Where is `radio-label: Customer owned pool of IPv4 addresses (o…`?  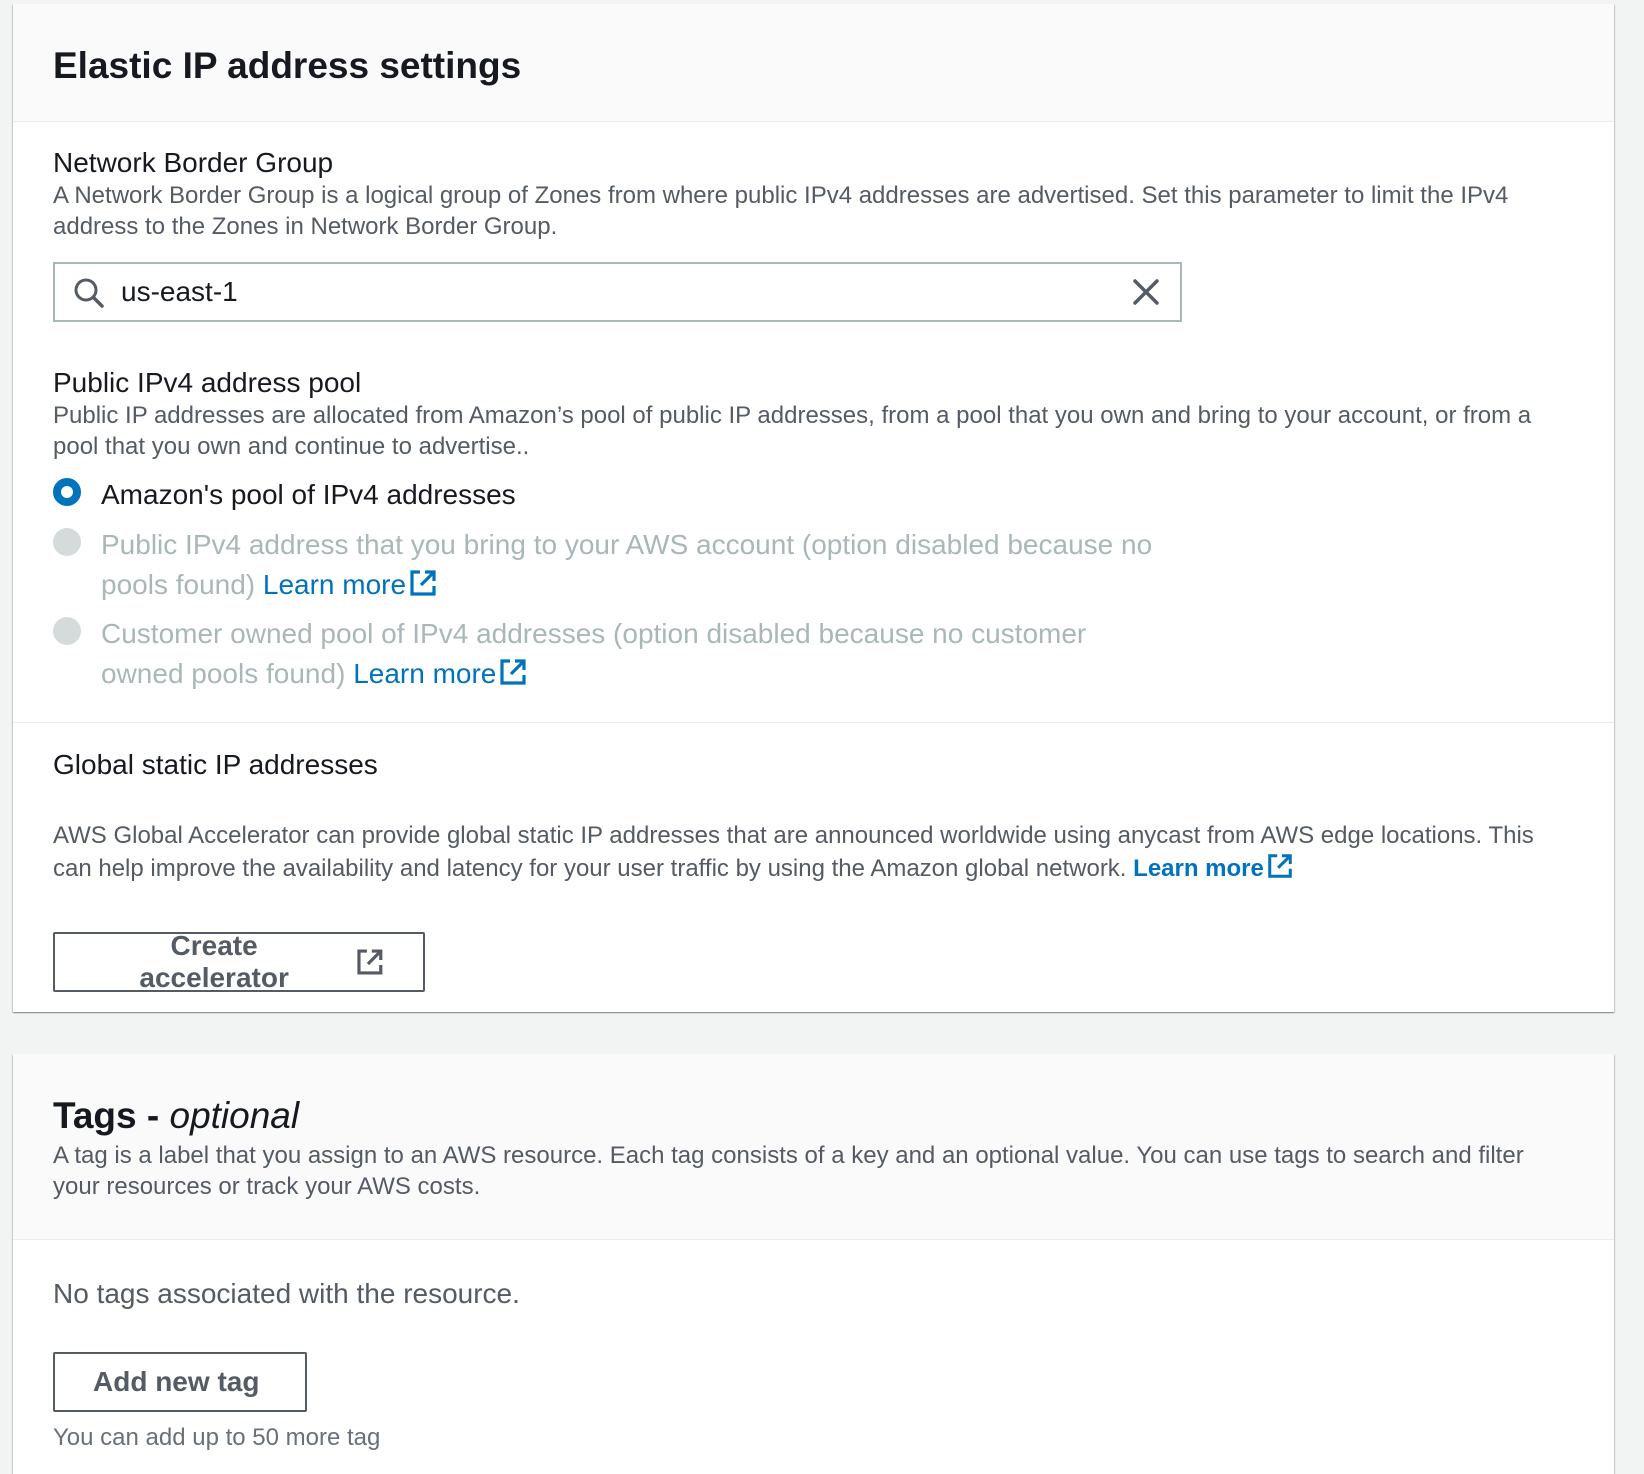 radio-label: Customer owned pool of IPv4 addresses (o… is located at coordinates (593, 654).